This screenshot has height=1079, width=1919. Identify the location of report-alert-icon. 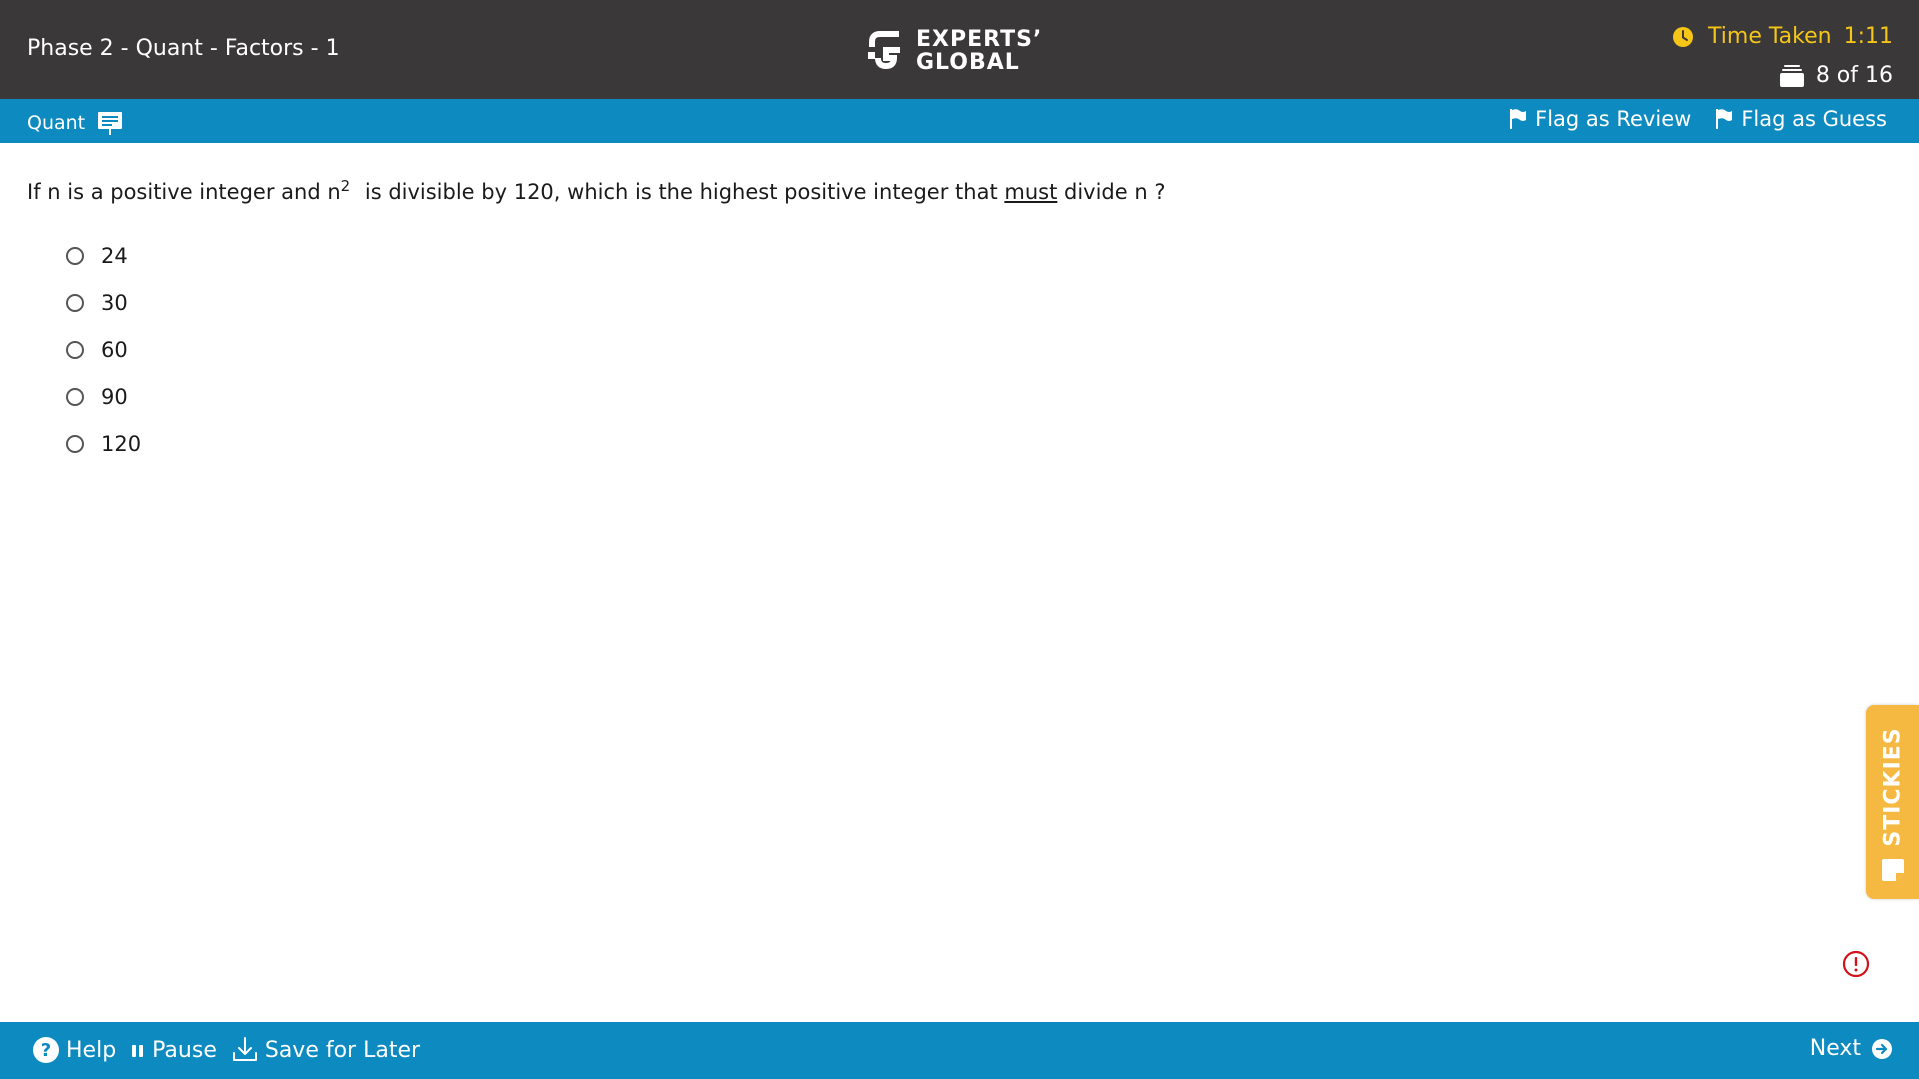
(1856, 964).